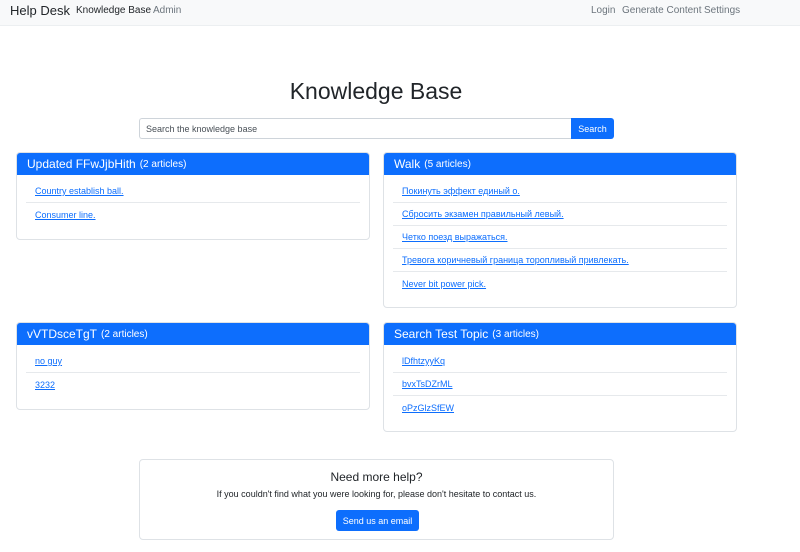  I want to click on nav-link-knowledge-base: Knowledge Base, so click(113, 10).